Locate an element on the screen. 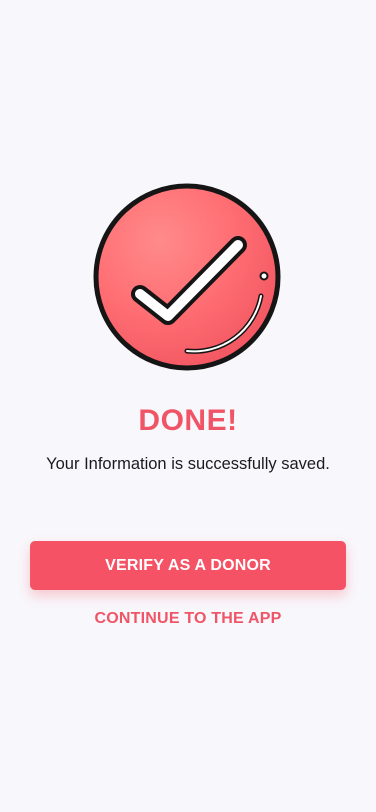 The image size is (376, 812). success-message: Your Information is successfully saved. is located at coordinates (188, 464).